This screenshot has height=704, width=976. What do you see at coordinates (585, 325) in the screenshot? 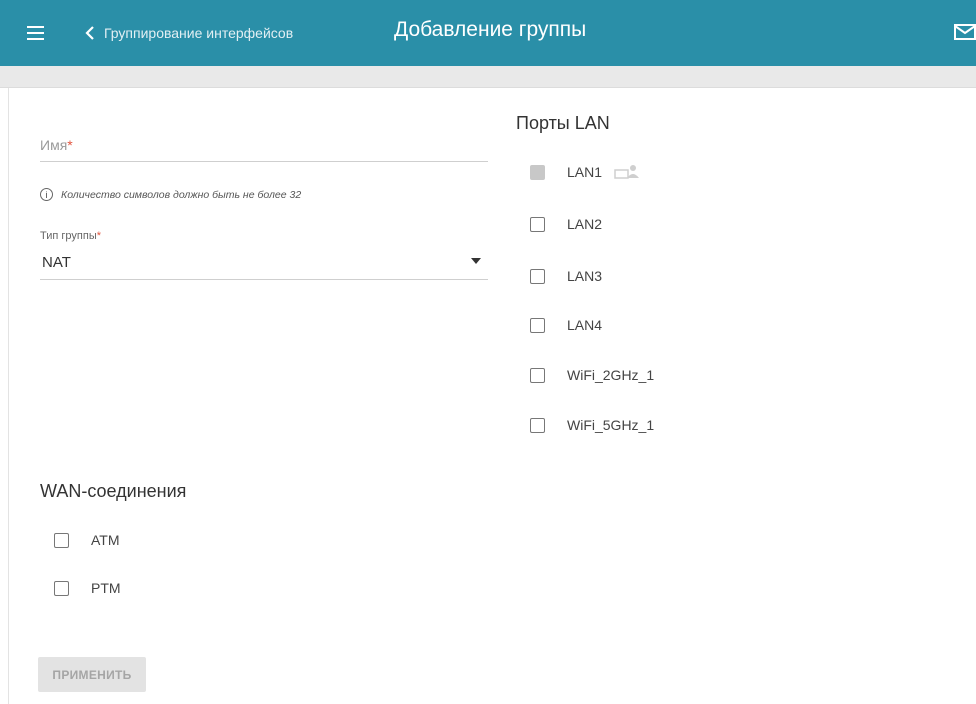
I see `lan-port-label: LAN4` at bounding box center [585, 325].